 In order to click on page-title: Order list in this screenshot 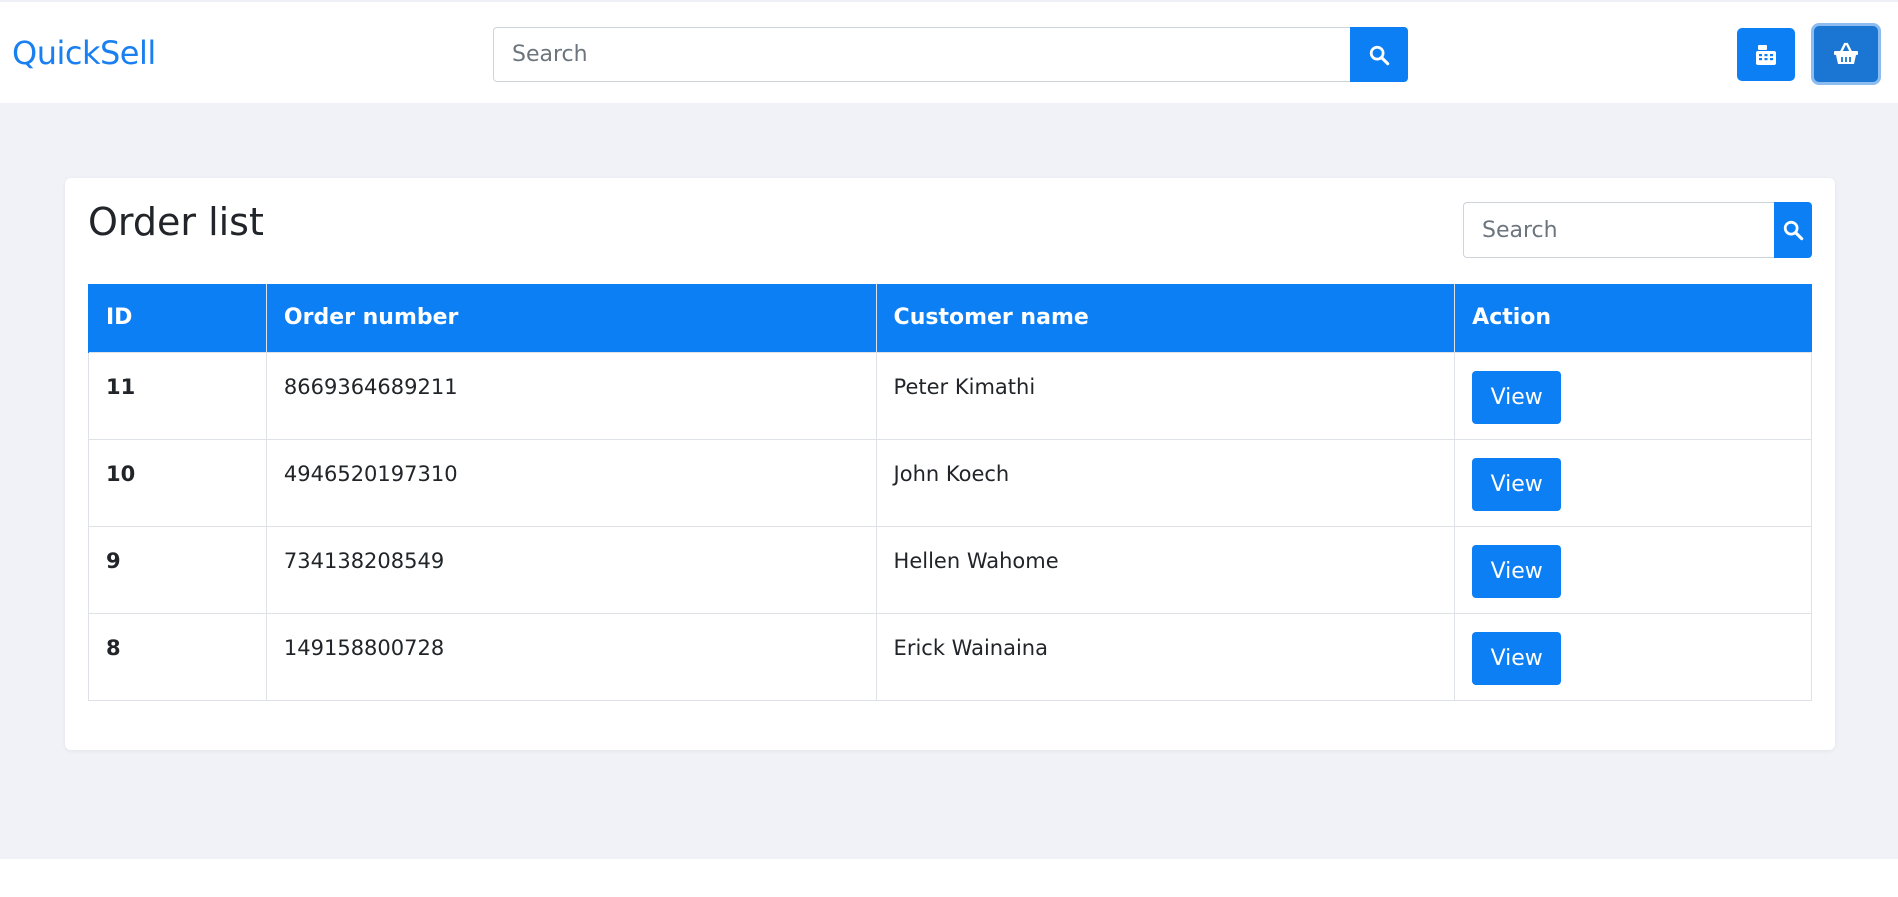, I will do `click(176, 222)`.